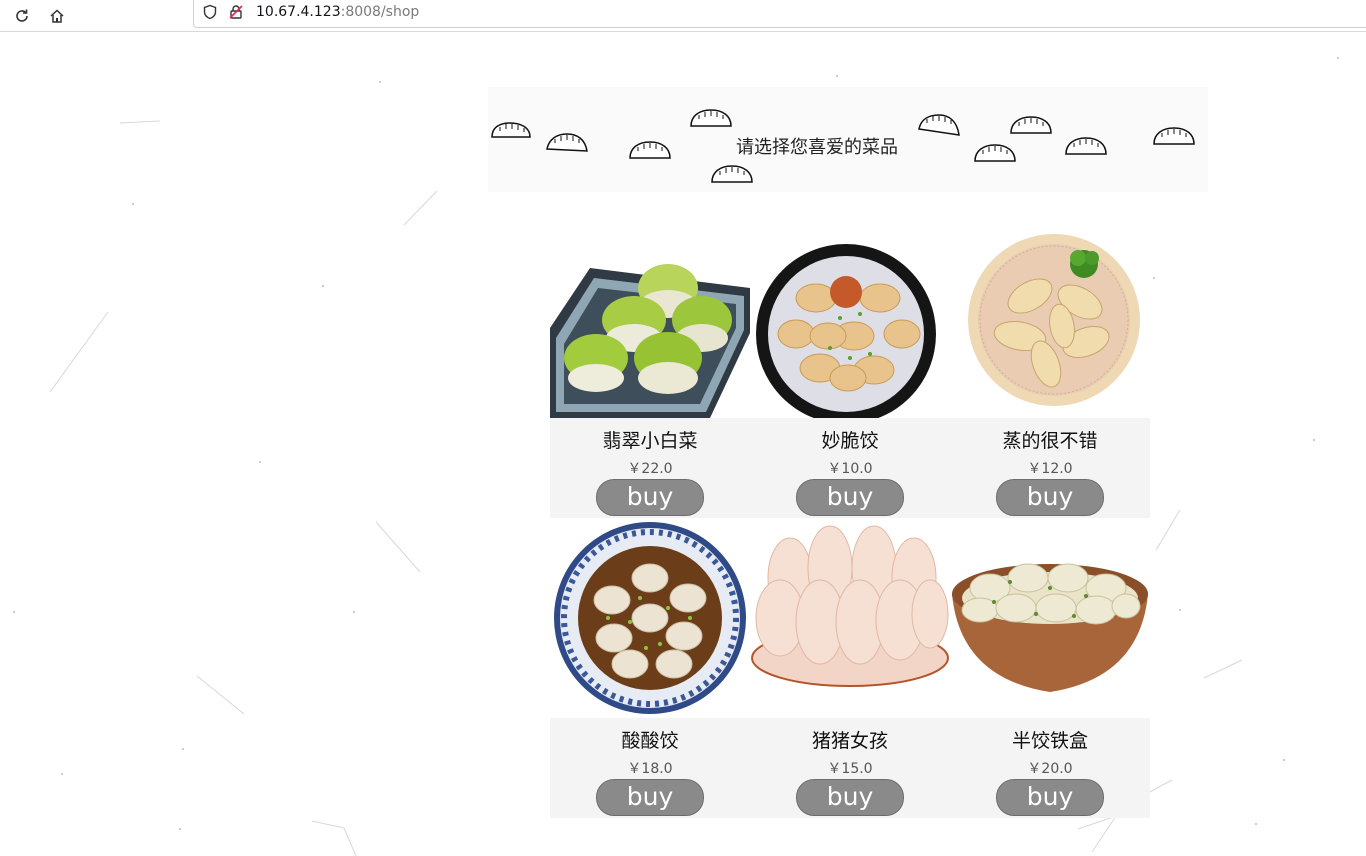 Image resolution: width=1366 pixels, height=856 pixels. What do you see at coordinates (846, 331) in the screenshot?
I see `fried-dumplings-bowl-image` at bounding box center [846, 331].